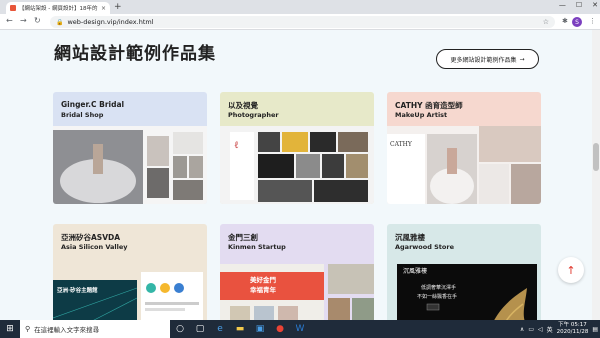 This screenshot has width=600, height=338. Describe the element at coordinates (595, 329) in the screenshot. I see `notification-icon: ▤` at that location.